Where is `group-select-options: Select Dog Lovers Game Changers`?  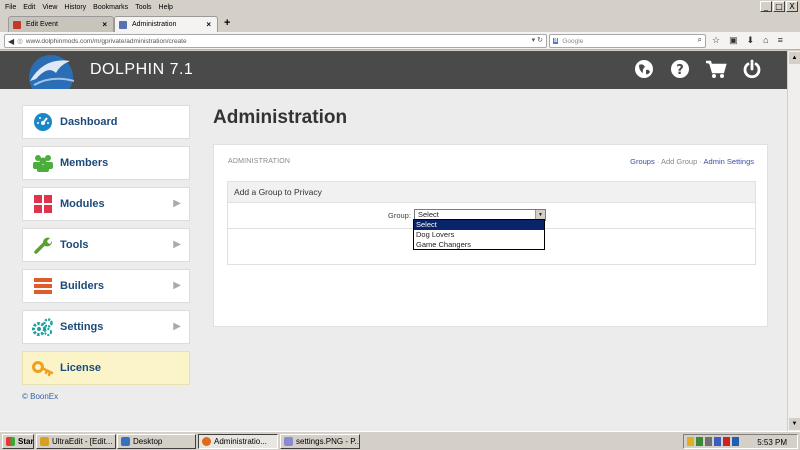
group-select-options: Select Dog Lovers Game Changers is located at coordinates (479, 234).